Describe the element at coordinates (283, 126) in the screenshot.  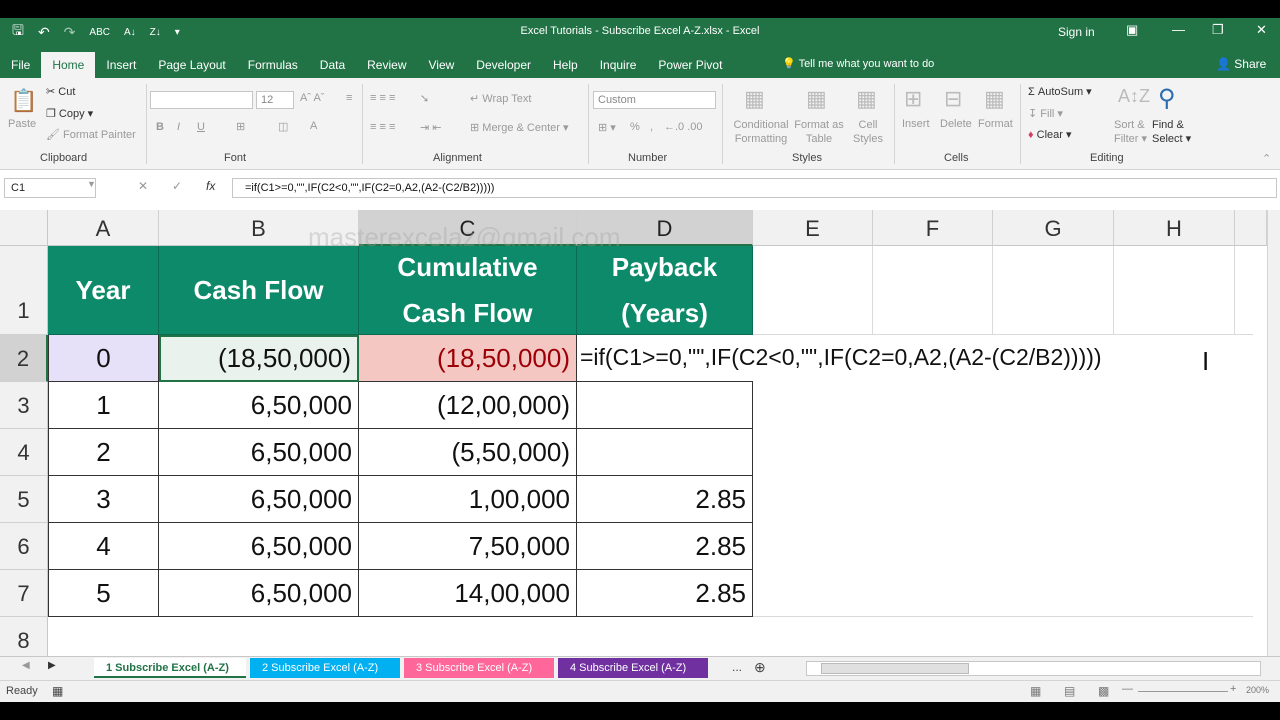
I see `fill-color-icon: ◫` at that location.